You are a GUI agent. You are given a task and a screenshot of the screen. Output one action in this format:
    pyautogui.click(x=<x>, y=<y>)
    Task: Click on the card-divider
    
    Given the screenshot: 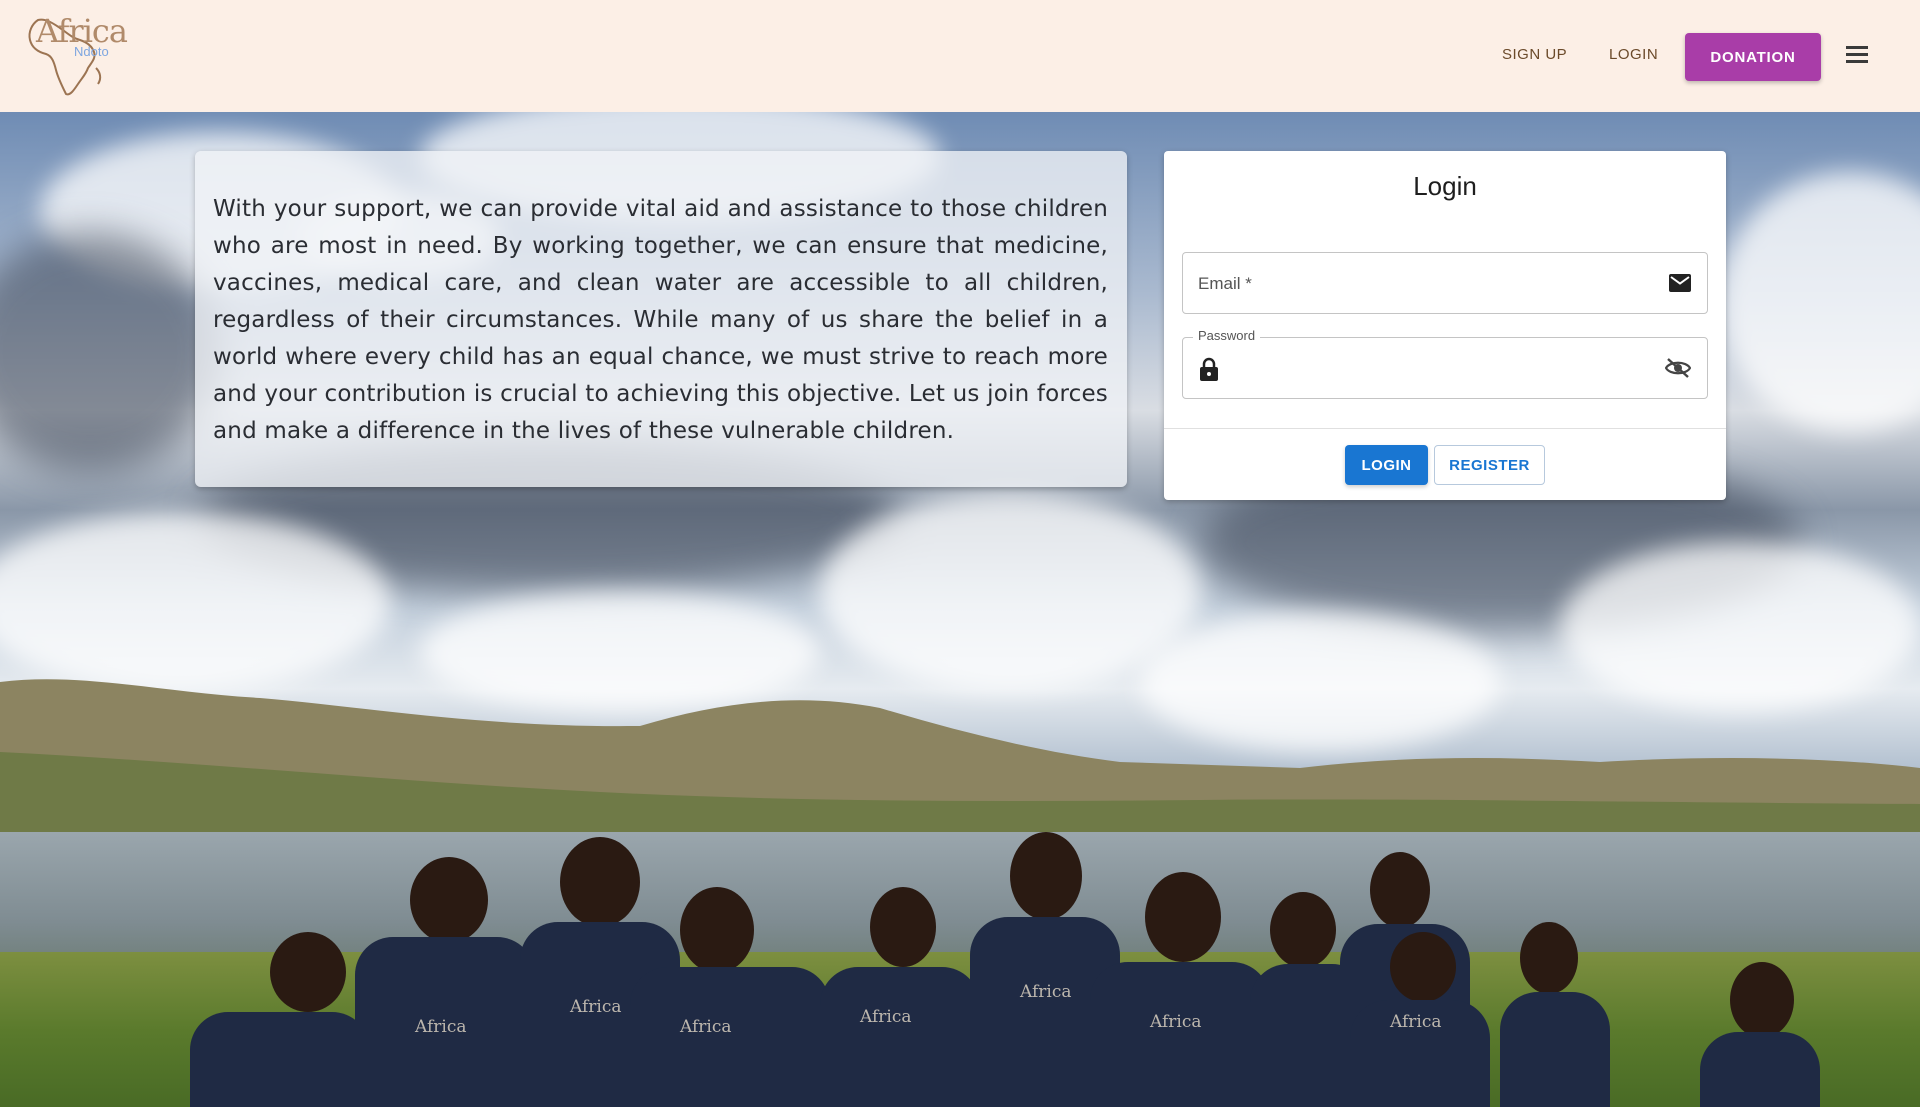 What is the action you would take?
    pyautogui.click(x=1445, y=428)
    